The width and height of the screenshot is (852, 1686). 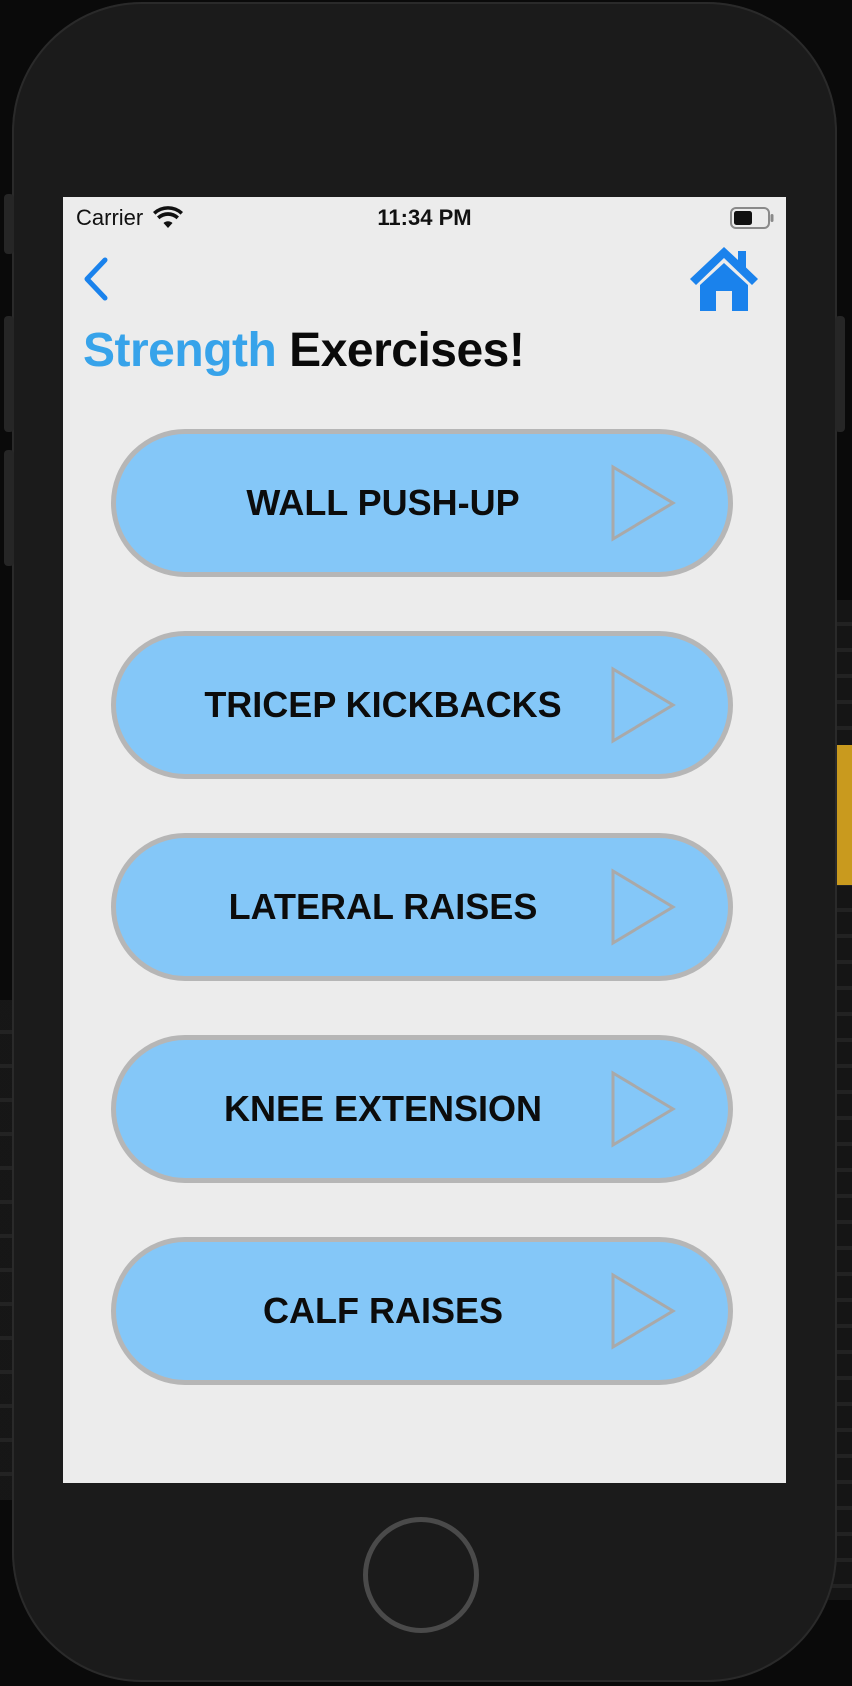 I want to click on exercise-button-calf-raises: CALF RAISES, so click(x=422, y=1311).